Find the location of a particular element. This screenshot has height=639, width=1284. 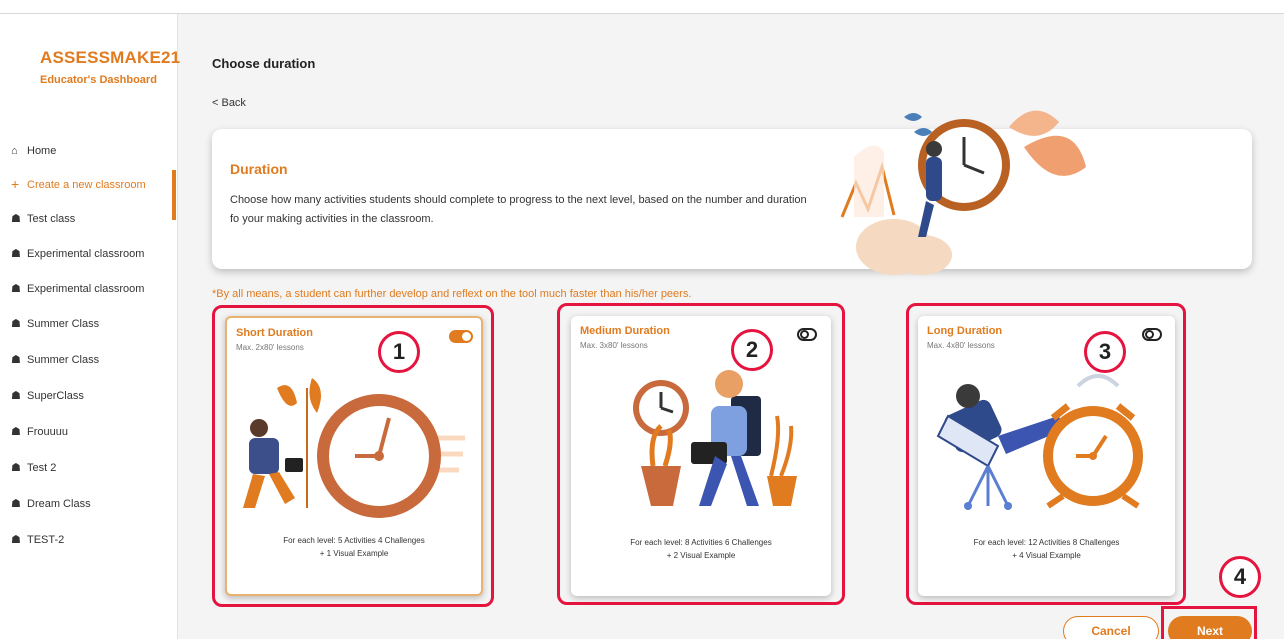

page-title: Choose duration is located at coordinates (264, 63).